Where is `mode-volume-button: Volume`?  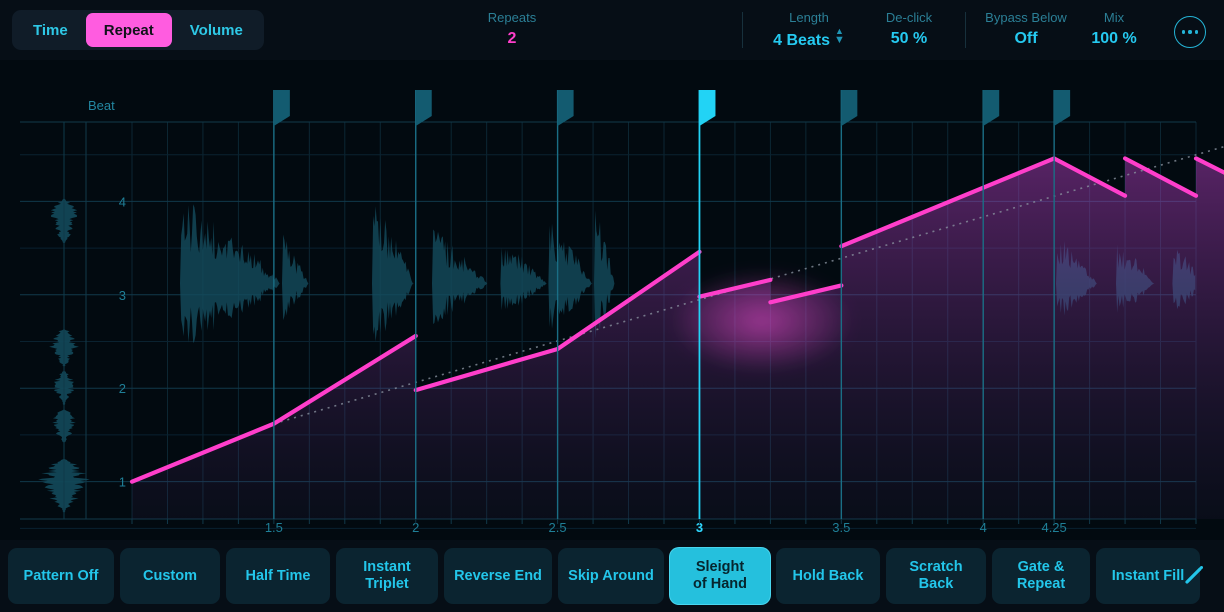
mode-volume-button: Volume is located at coordinates (216, 30).